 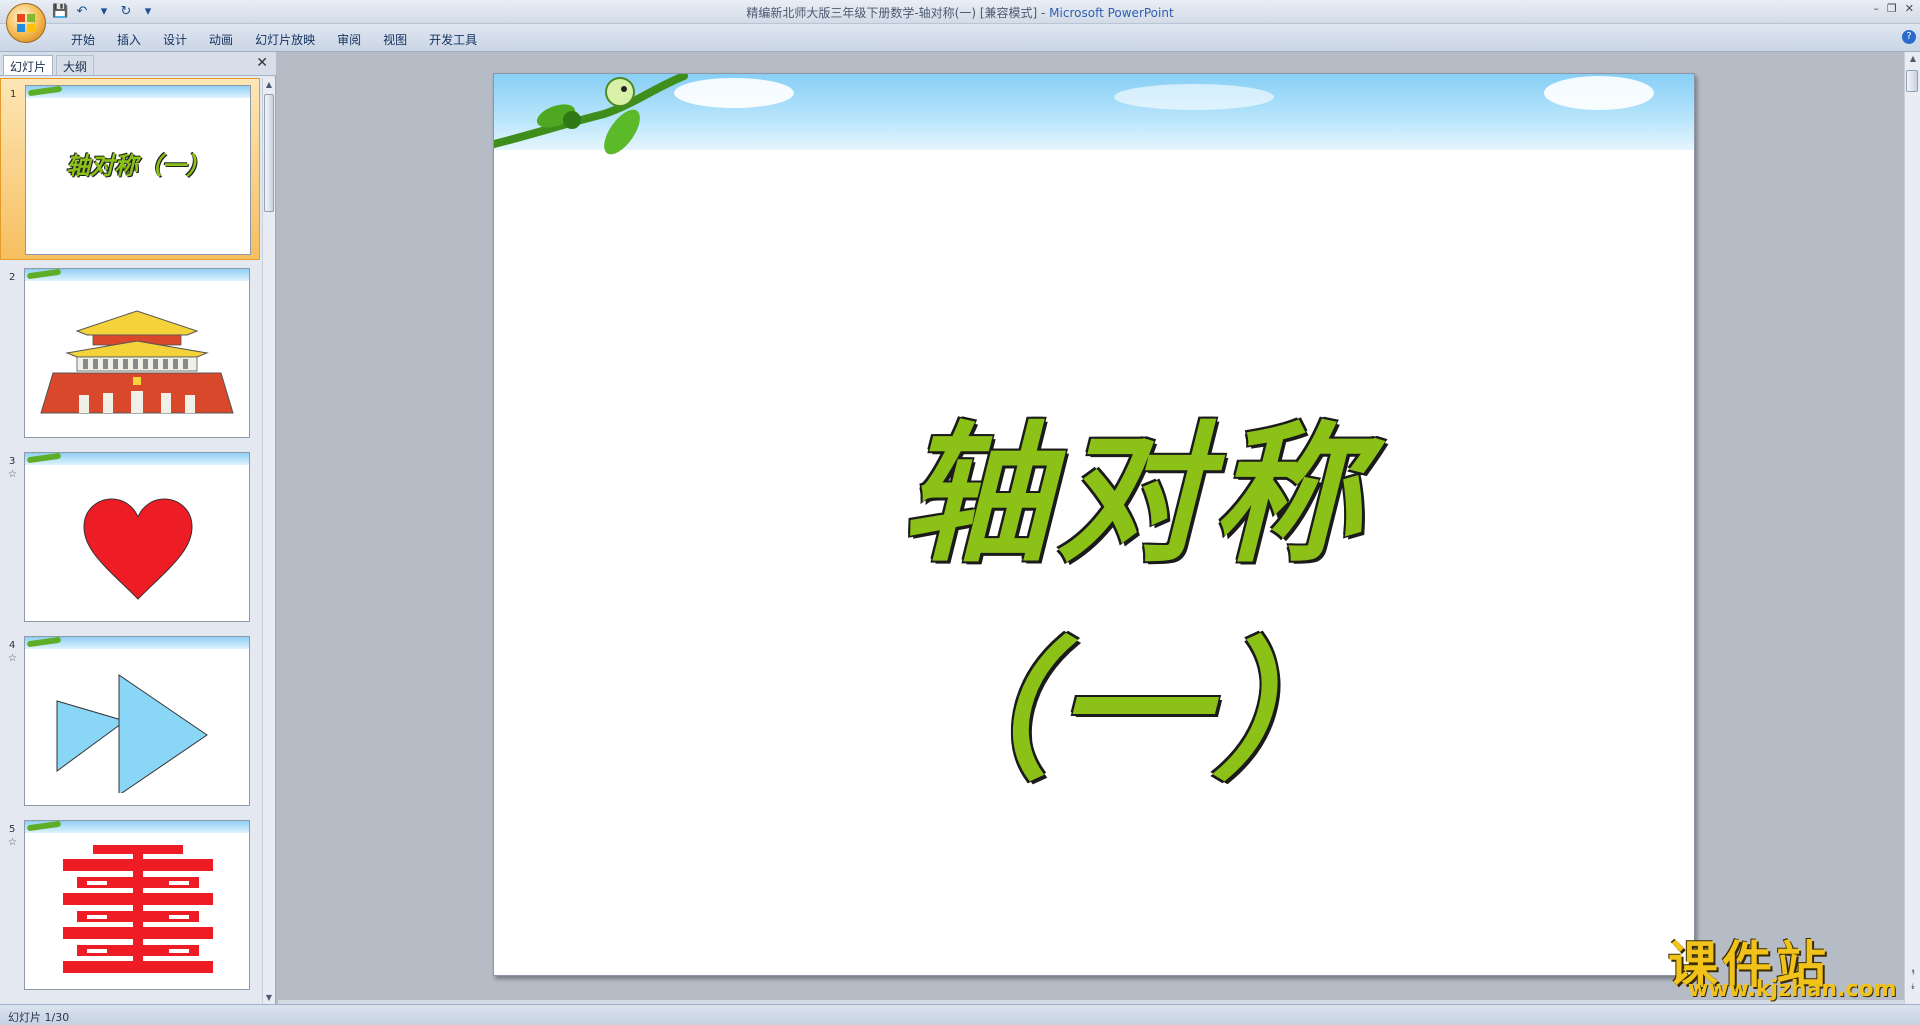 What do you see at coordinates (349, 40) in the screenshot?
I see `tab-review: 审阅` at bounding box center [349, 40].